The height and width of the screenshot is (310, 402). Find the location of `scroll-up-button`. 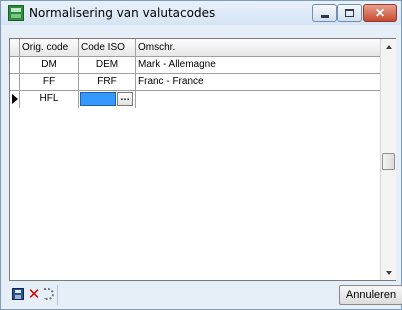

scroll-up-button is located at coordinates (388, 46).